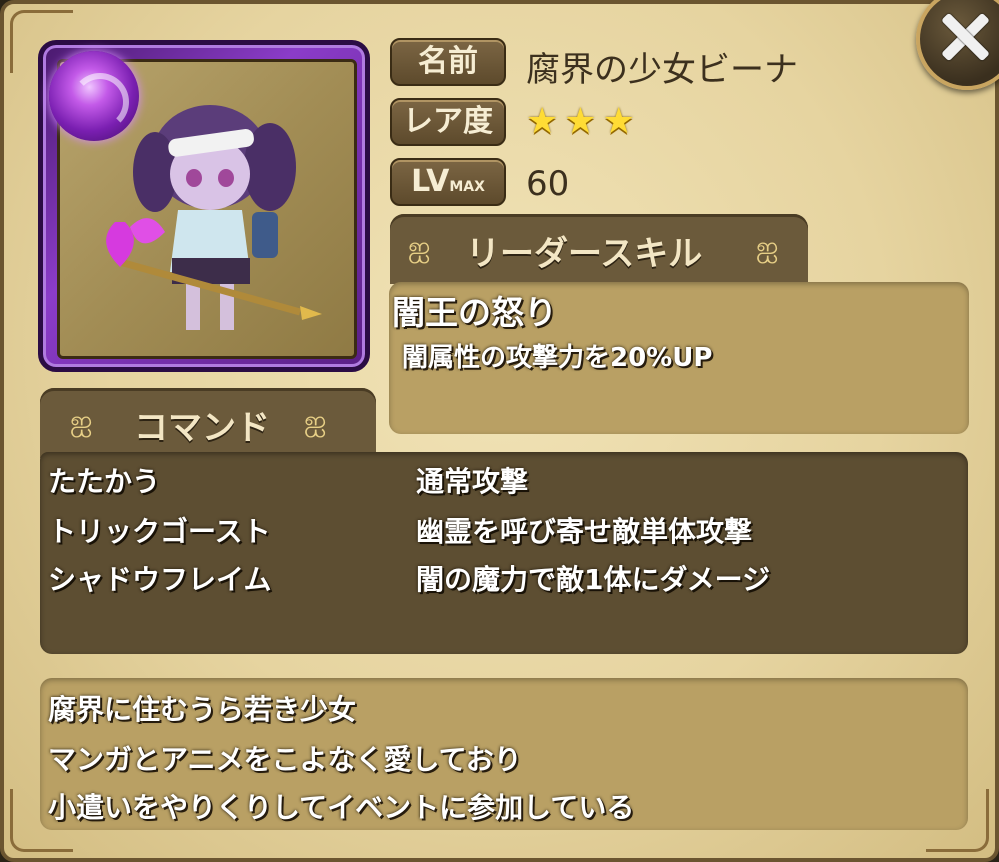 The width and height of the screenshot is (999, 862). I want to click on command-description: 闇の魔力で敵1体にダメージ, so click(593, 579).